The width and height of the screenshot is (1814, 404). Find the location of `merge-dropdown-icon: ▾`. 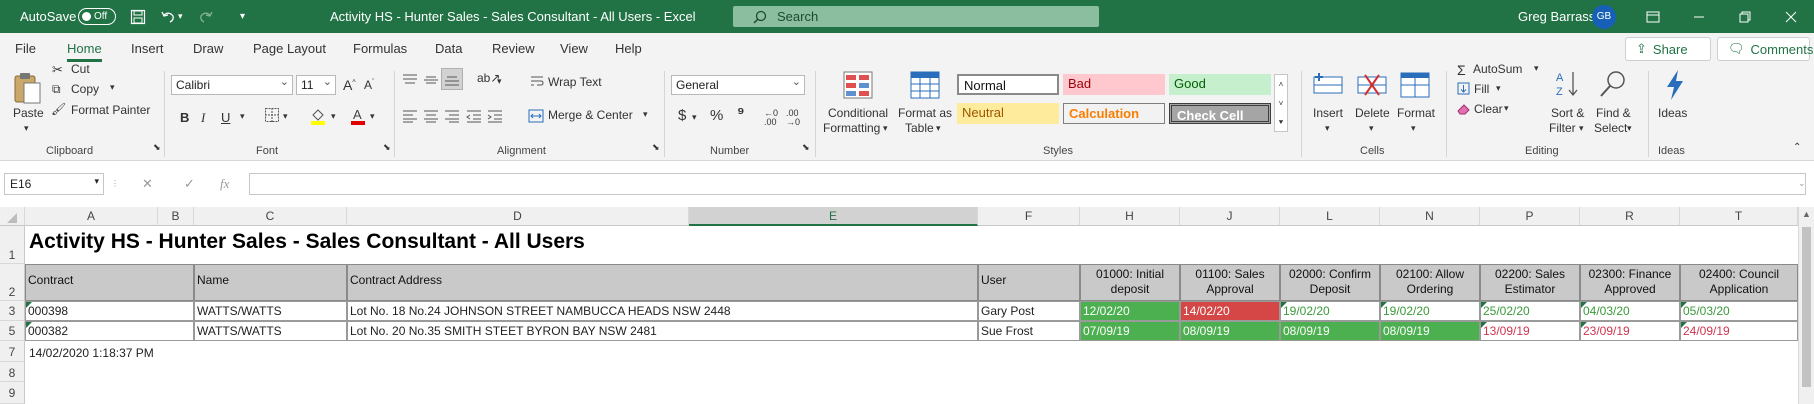

merge-dropdown-icon: ▾ is located at coordinates (645, 114).